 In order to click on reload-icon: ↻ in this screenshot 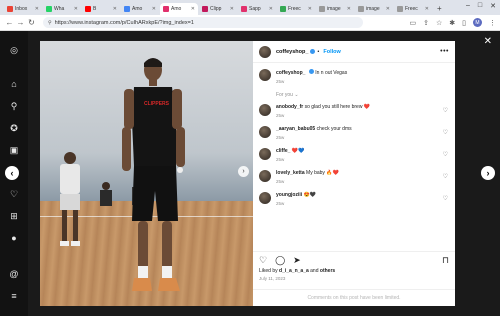, I will do `click(31, 22)`.